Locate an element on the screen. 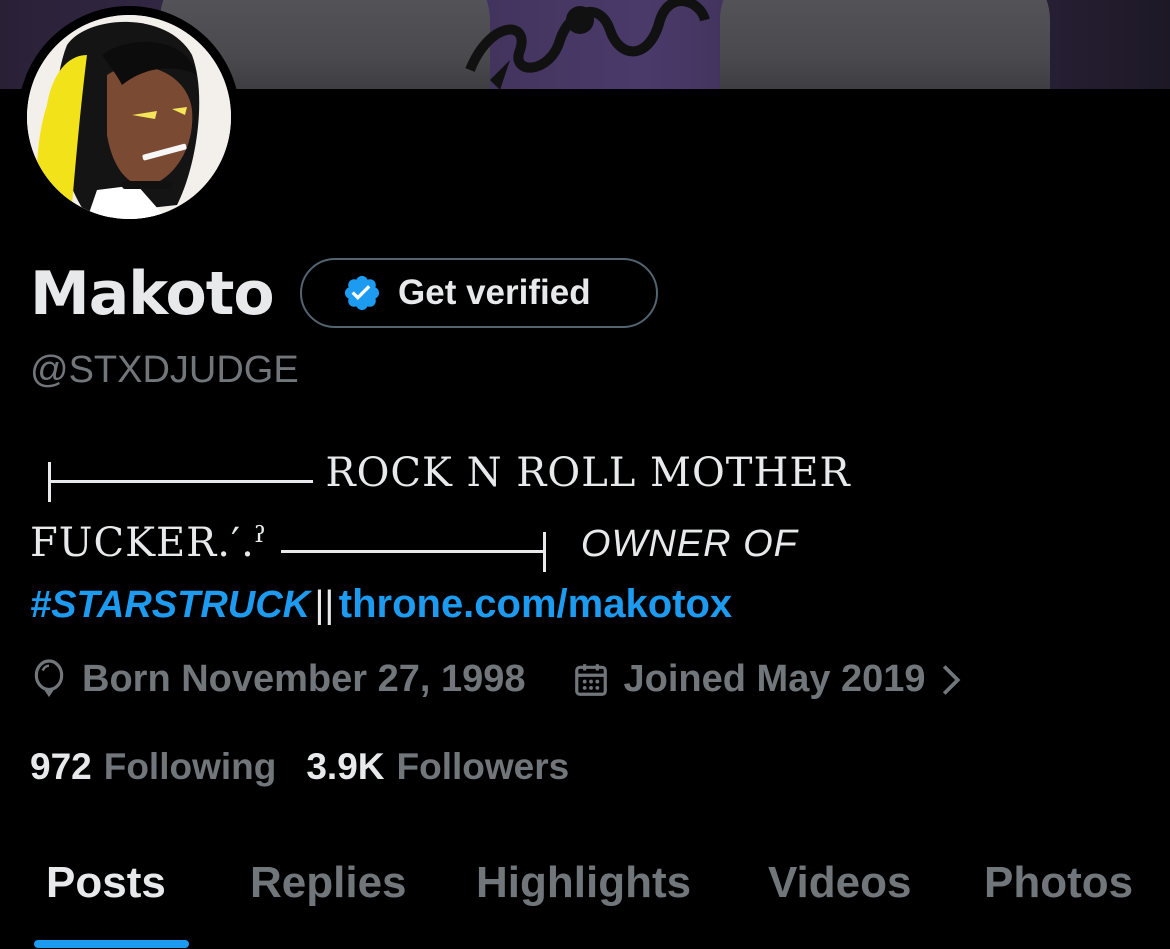  bio-text-2: FUCKER.′.ˀ is located at coordinates (148, 543).